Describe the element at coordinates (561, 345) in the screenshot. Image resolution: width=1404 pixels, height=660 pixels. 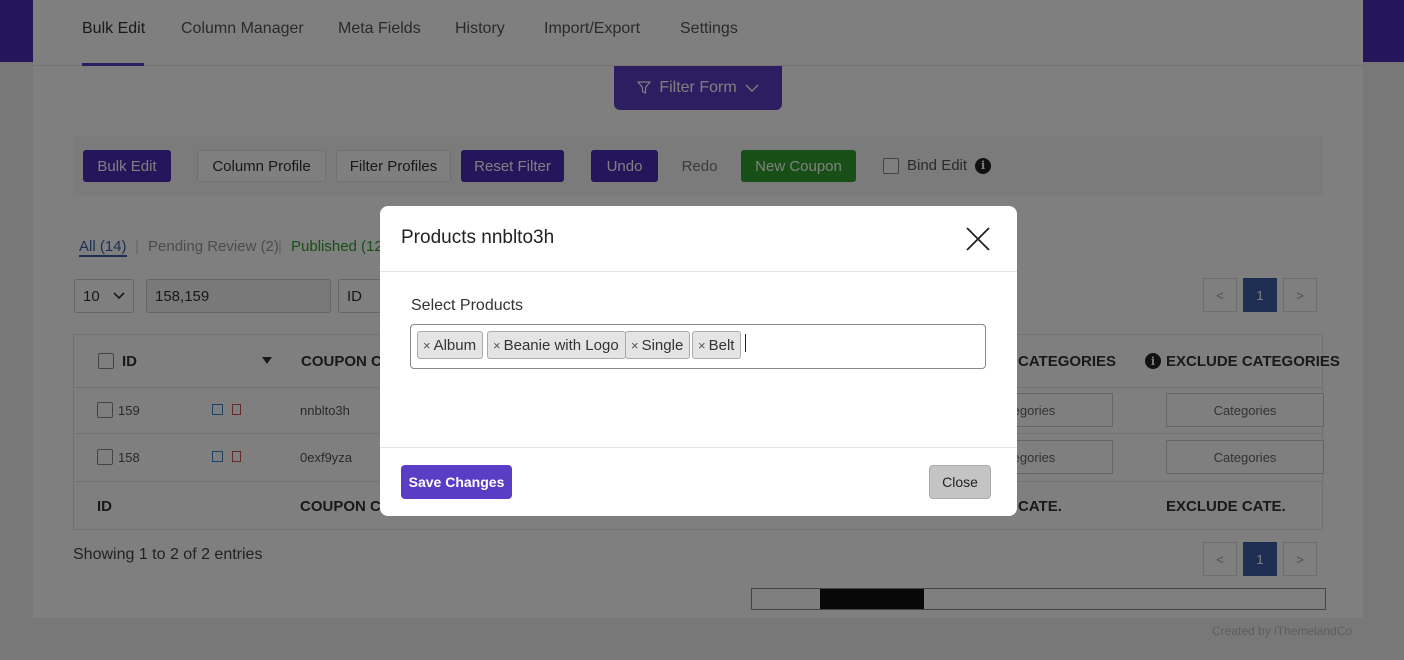
I see `tag-label: Beanie with Logo` at that location.